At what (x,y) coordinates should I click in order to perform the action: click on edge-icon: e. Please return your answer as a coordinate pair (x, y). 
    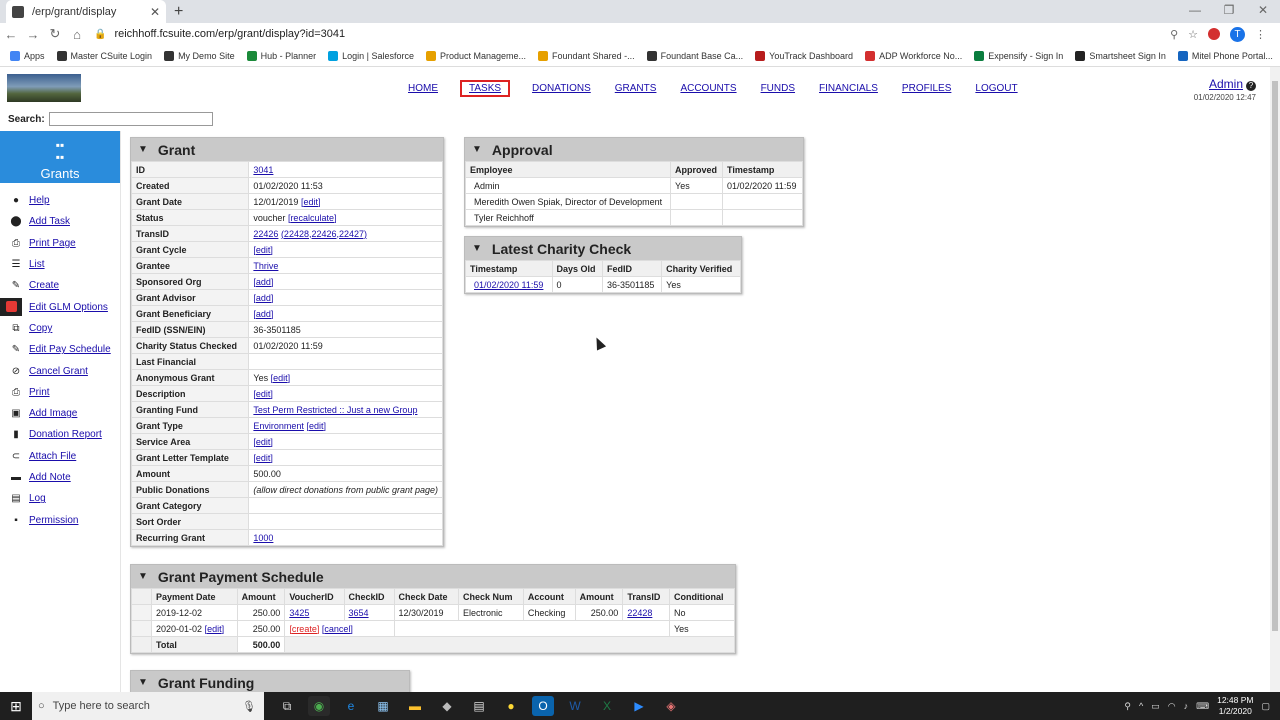
    Looking at the image, I should click on (351, 706).